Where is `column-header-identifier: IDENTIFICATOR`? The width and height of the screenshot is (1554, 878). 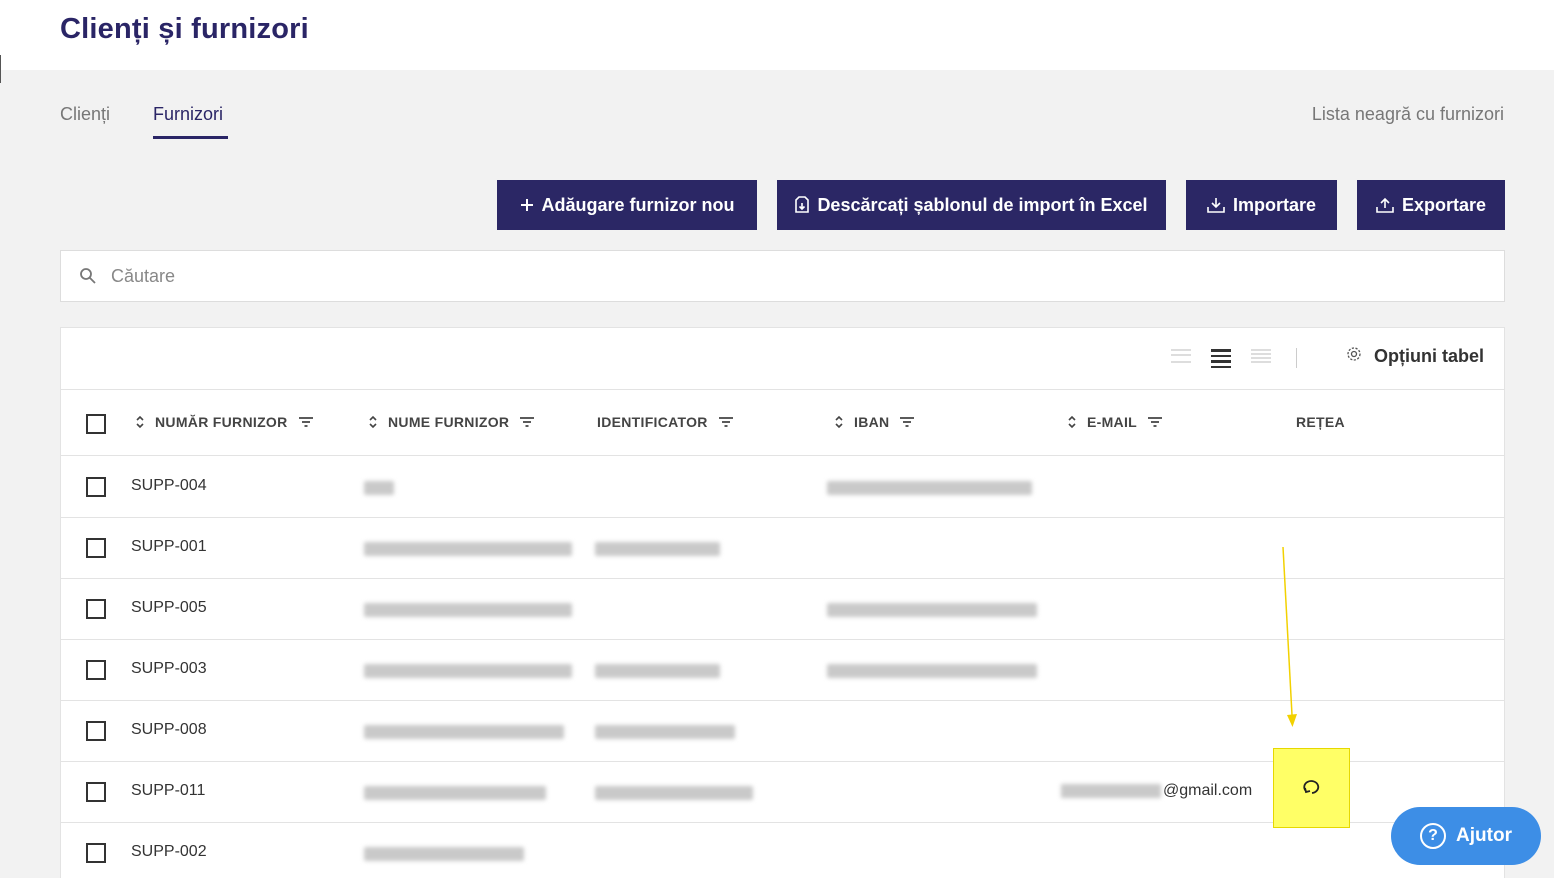
column-header-identifier: IDENTIFICATOR is located at coordinates (665, 422).